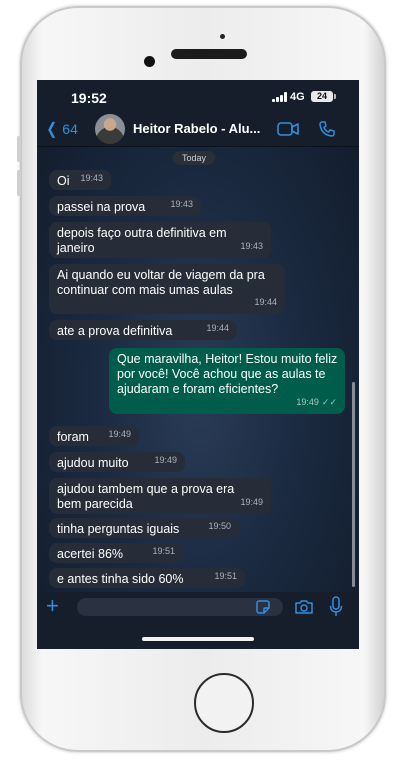 This screenshot has height=762, width=412. Describe the element at coordinates (198, 96) in the screenshot. I see `status-bar: 19:52 4G 24` at that location.